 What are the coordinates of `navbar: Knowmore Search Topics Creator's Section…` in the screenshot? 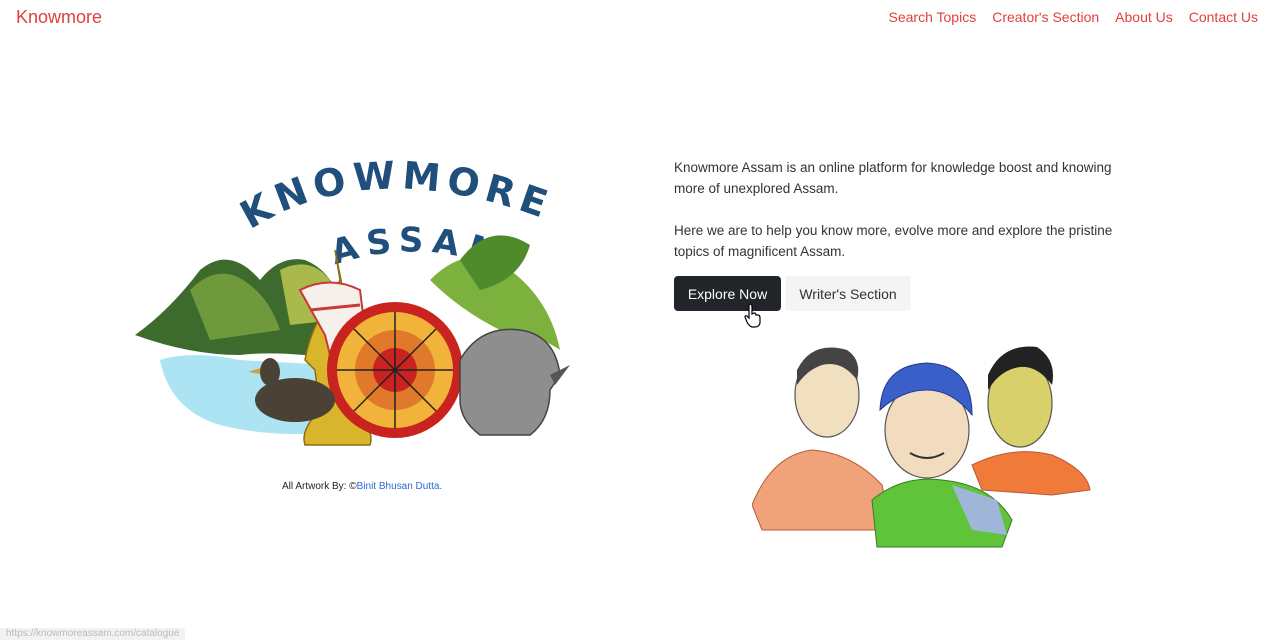 It's located at (640, 18).